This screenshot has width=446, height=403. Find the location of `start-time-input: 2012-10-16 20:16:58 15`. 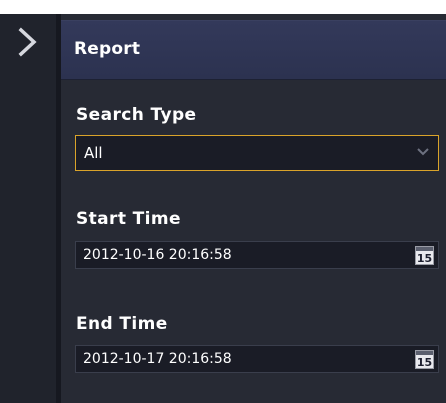

start-time-input: 2012-10-16 20:16:58 15 is located at coordinates (257, 255).